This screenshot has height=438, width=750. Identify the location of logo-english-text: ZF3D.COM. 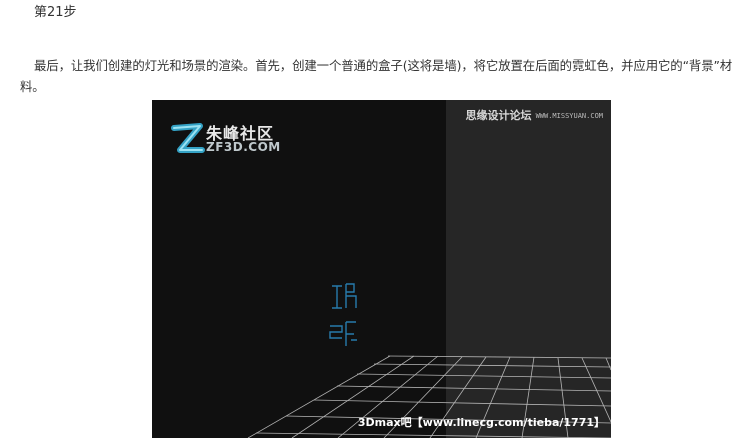
(243, 147).